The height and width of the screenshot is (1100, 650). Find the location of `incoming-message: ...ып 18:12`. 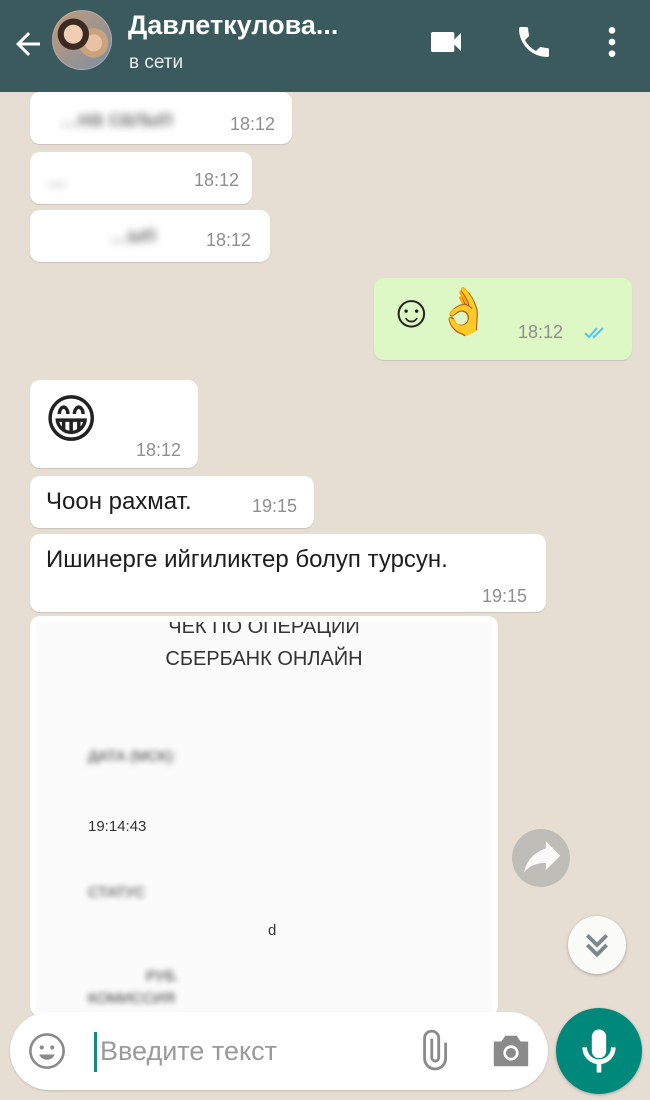

incoming-message: ...ып 18:12 is located at coordinates (150, 236).